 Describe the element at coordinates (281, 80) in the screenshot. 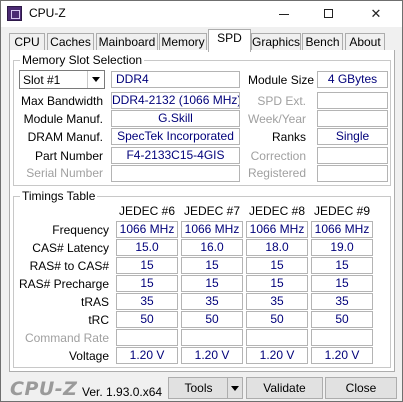

I see `module-size-label: Module Size` at that location.